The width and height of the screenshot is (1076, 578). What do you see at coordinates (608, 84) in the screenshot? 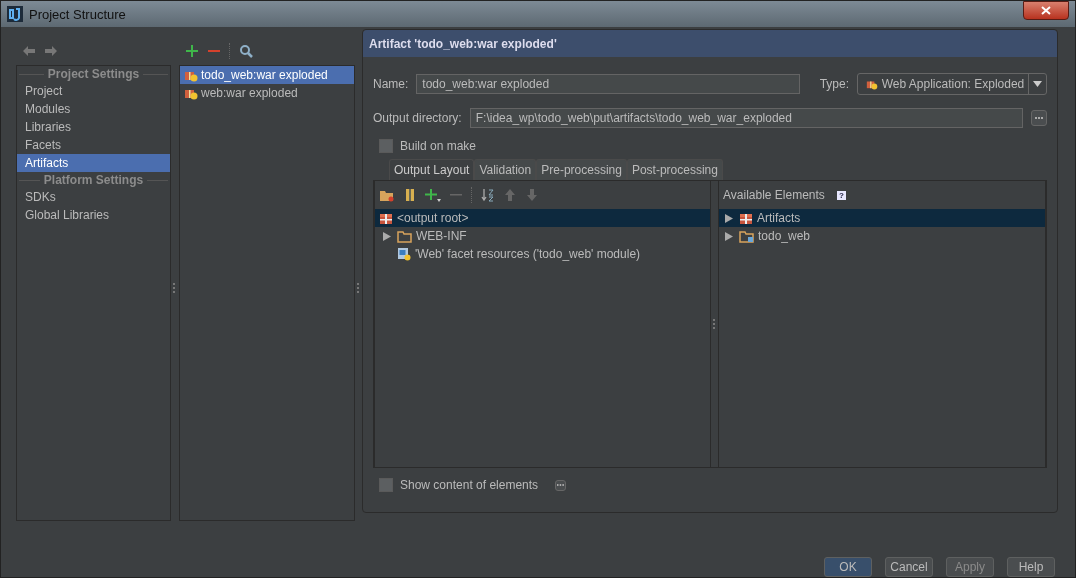
I see `name-field: todo_web:war exploded` at bounding box center [608, 84].